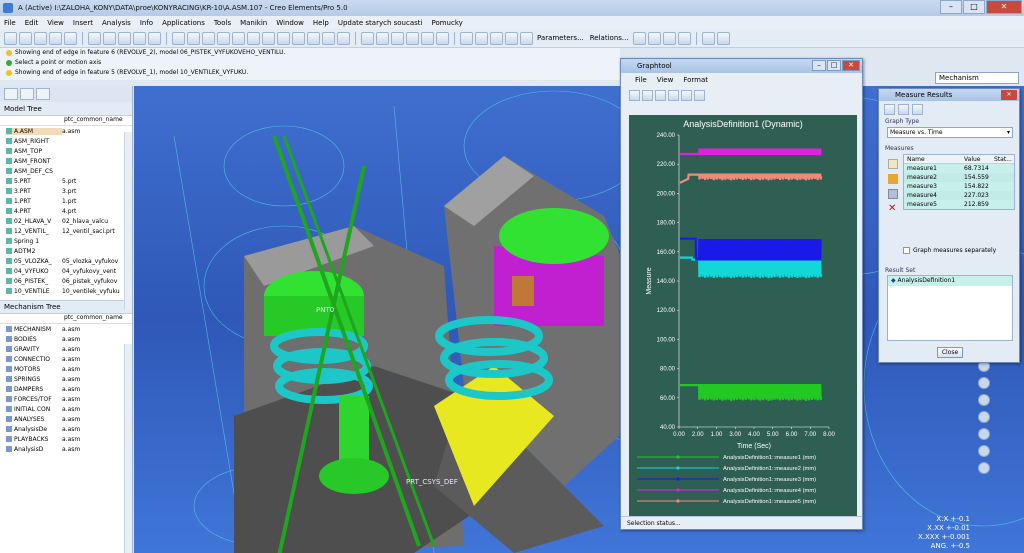  What do you see at coordinates (109, 38) in the screenshot?
I see `redo-icon` at bounding box center [109, 38].